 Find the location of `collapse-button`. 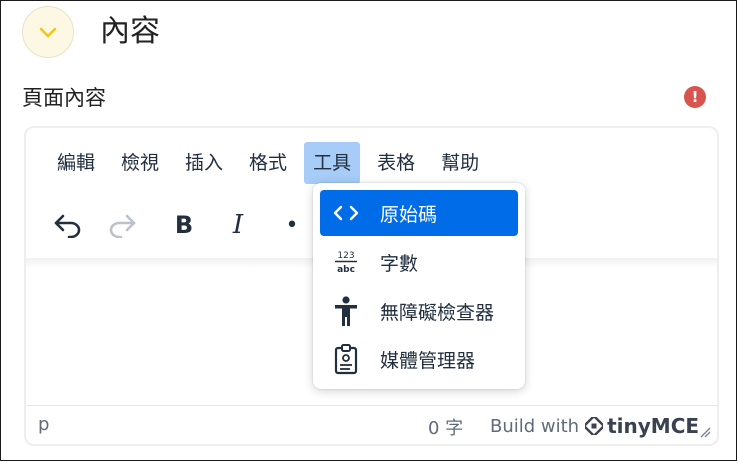

collapse-button is located at coordinates (48, 32).